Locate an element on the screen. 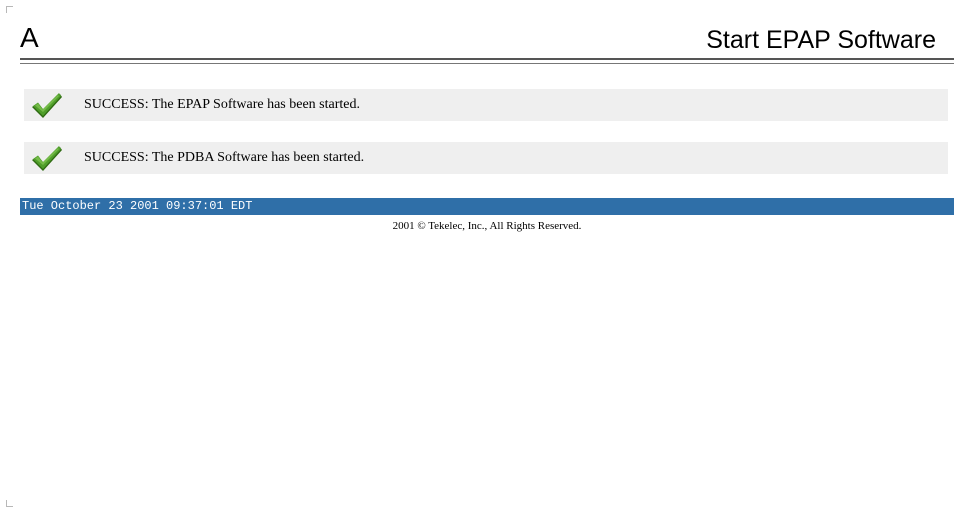 The height and width of the screenshot is (508, 976). area-letter: A is located at coordinates (29, 37).